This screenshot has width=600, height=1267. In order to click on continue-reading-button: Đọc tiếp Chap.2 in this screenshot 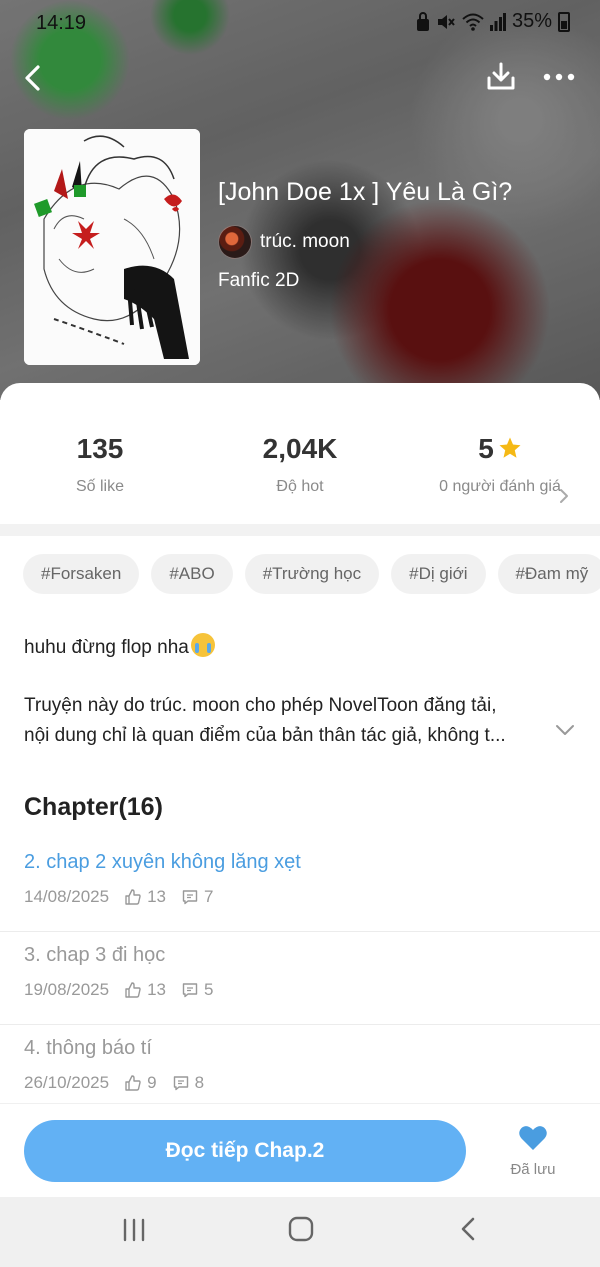, I will do `click(245, 1151)`.